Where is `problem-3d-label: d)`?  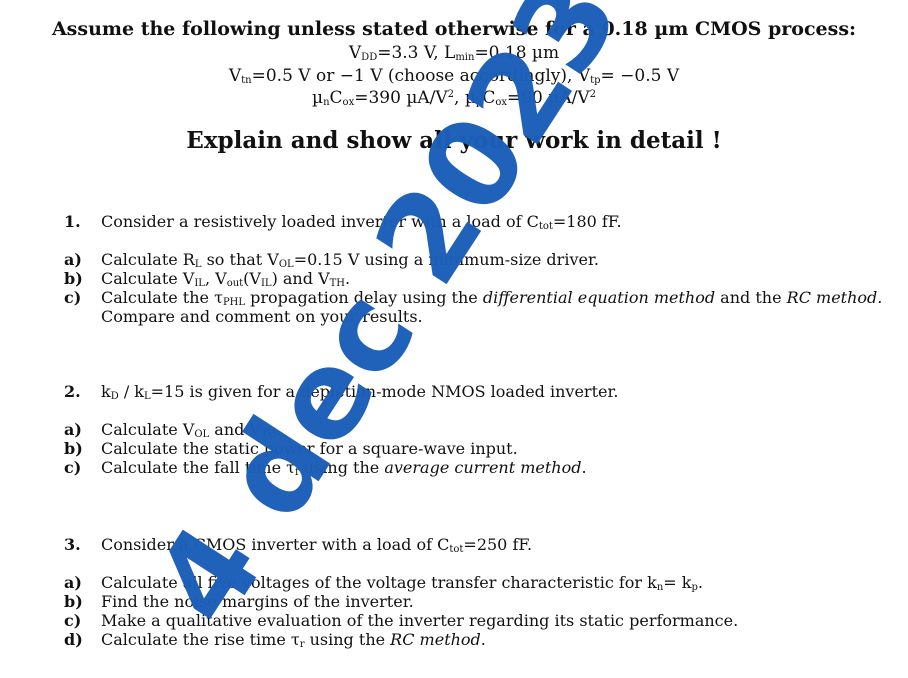 problem-3d-label: d) is located at coordinates (73, 639).